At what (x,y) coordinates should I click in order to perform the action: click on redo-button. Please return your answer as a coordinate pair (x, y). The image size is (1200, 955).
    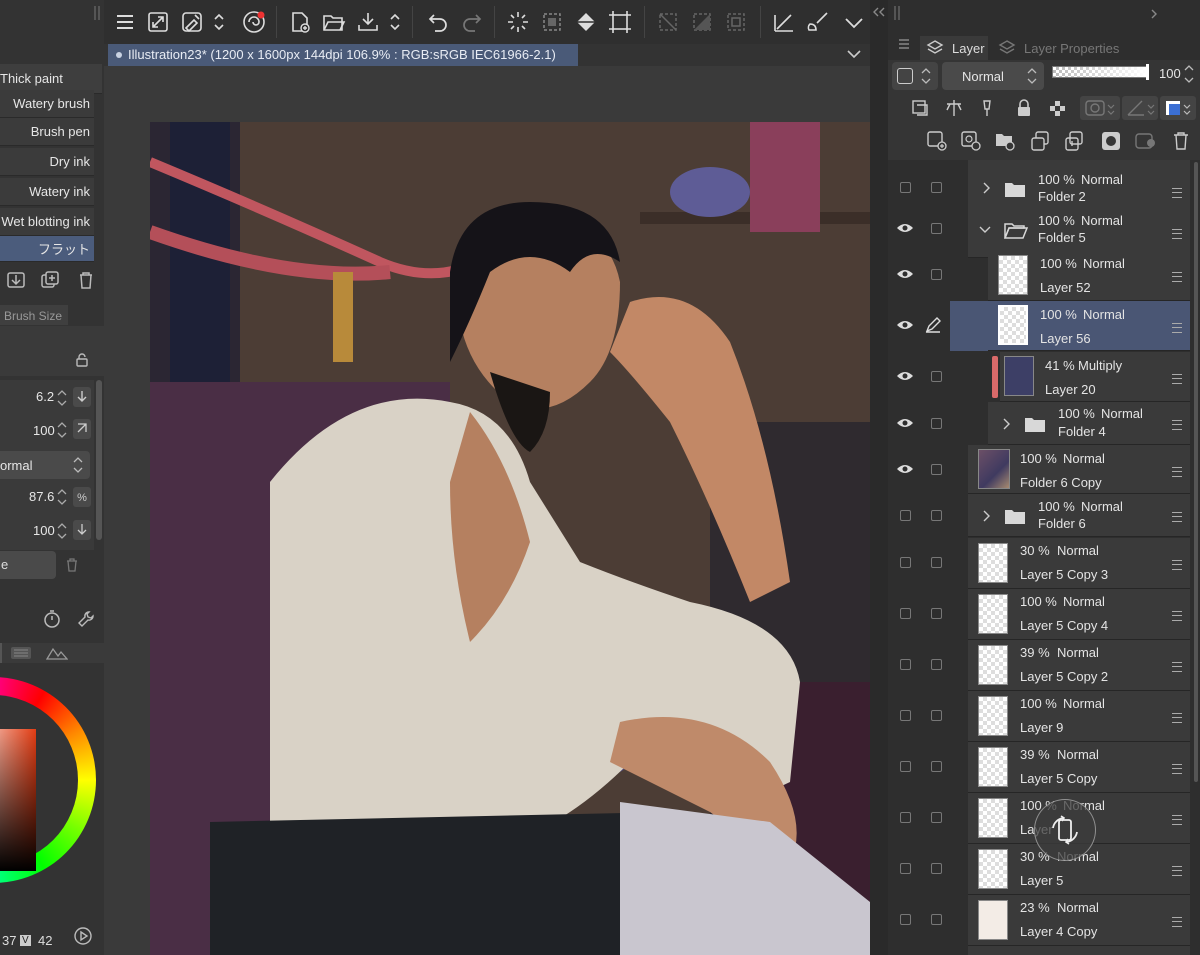
    Looking at the image, I should click on (472, 22).